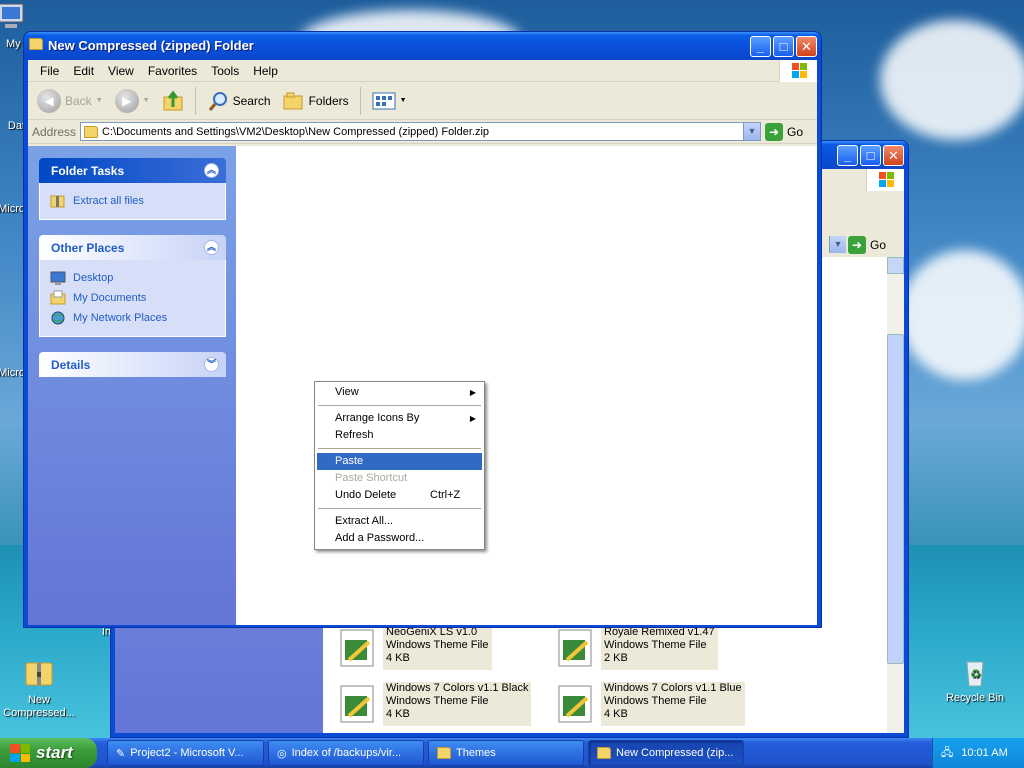 The height and width of the screenshot is (768, 1024). Describe the element at coordinates (384, 100) in the screenshot. I see `views-icon` at that location.